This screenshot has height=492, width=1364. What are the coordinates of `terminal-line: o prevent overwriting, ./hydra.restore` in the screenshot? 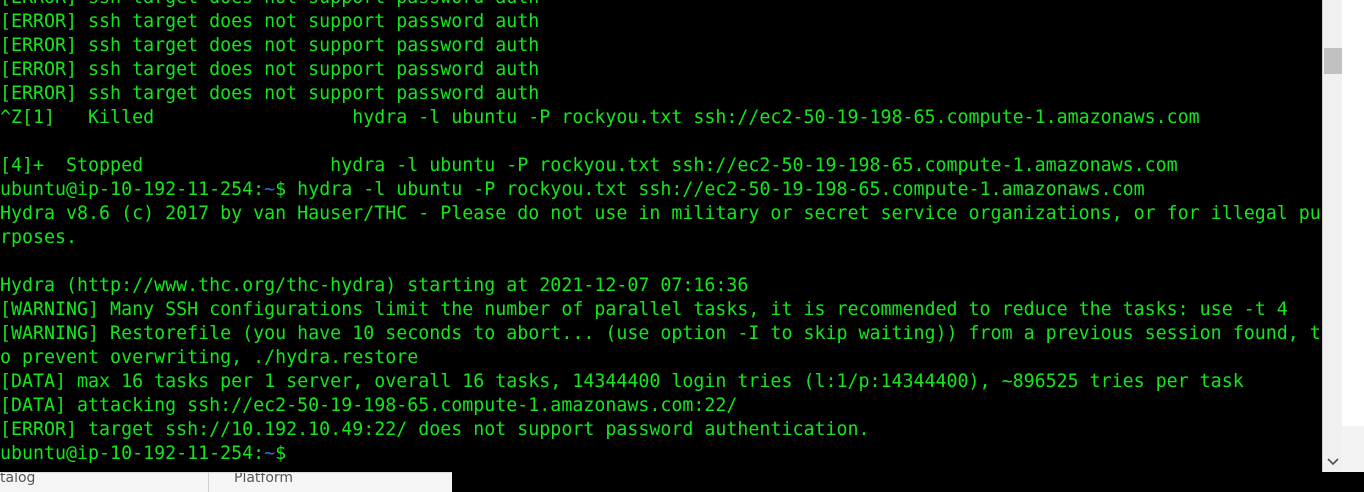 It's located at (209, 357).